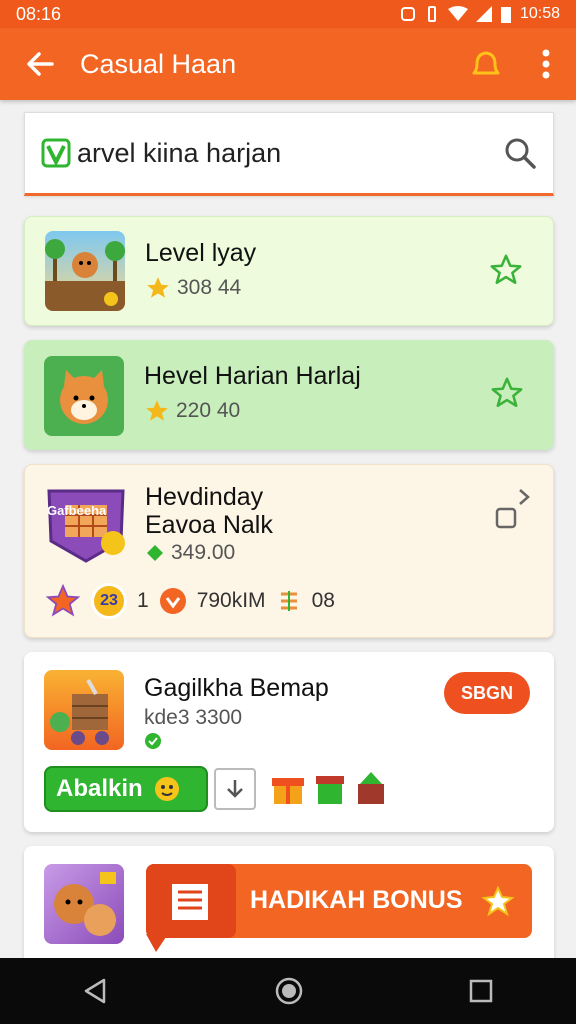  Describe the element at coordinates (487, 693) in the screenshot. I see `action-button: SBGN` at that location.